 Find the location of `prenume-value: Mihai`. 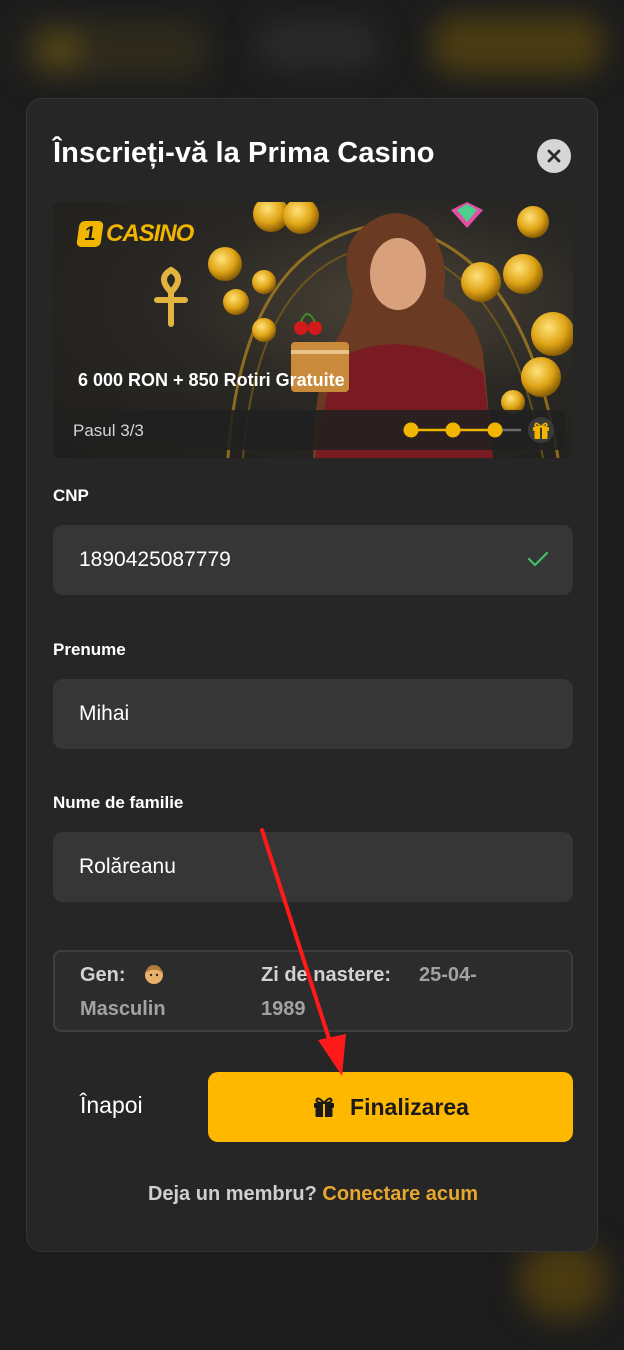

prenume-value: Mihai is located at coordinates (104, 713).